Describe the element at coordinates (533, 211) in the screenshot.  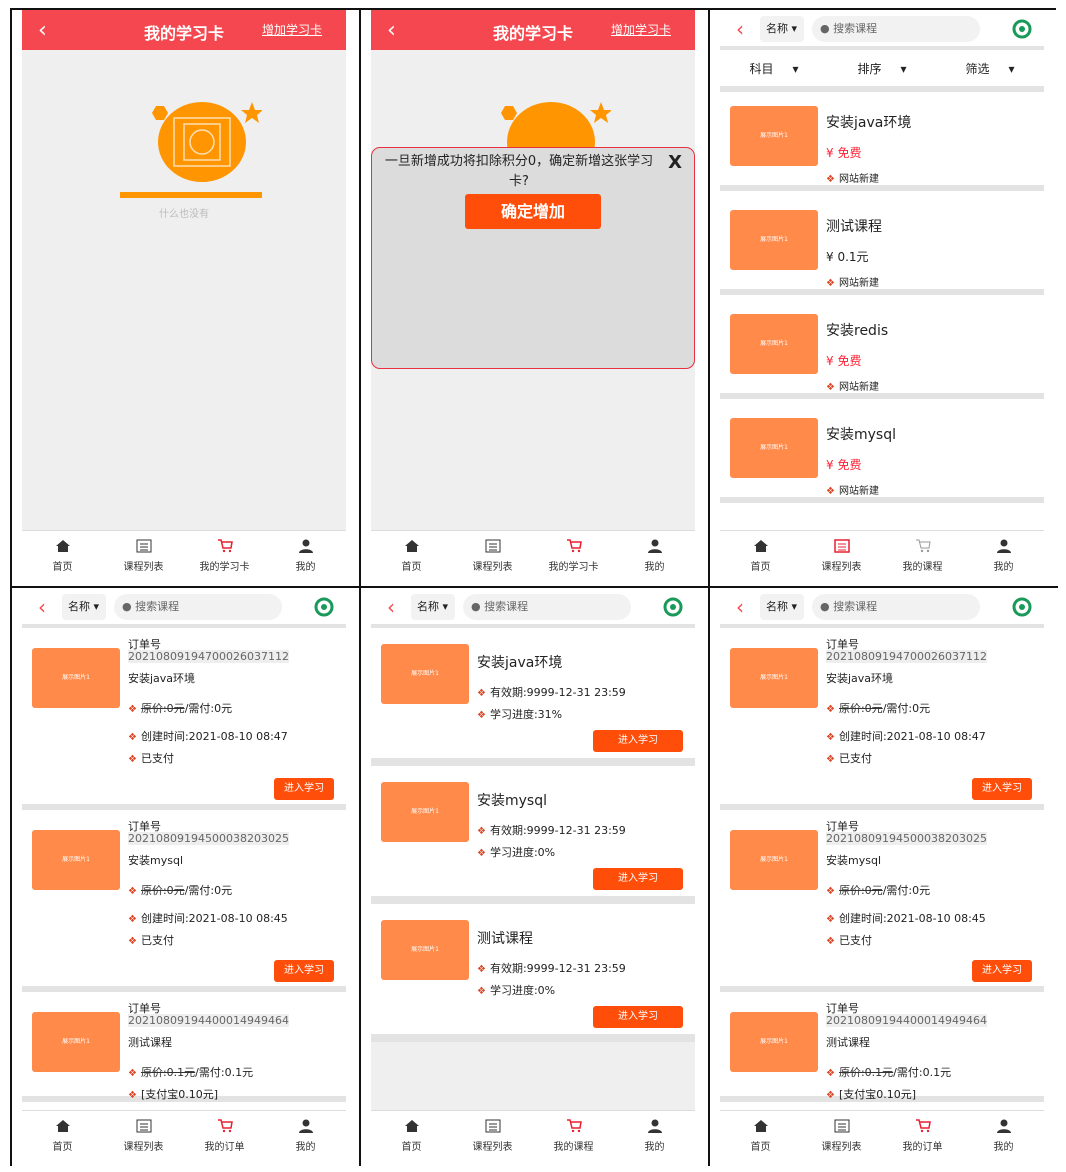
I see `confirm-add-button: 确定增加` at that location.